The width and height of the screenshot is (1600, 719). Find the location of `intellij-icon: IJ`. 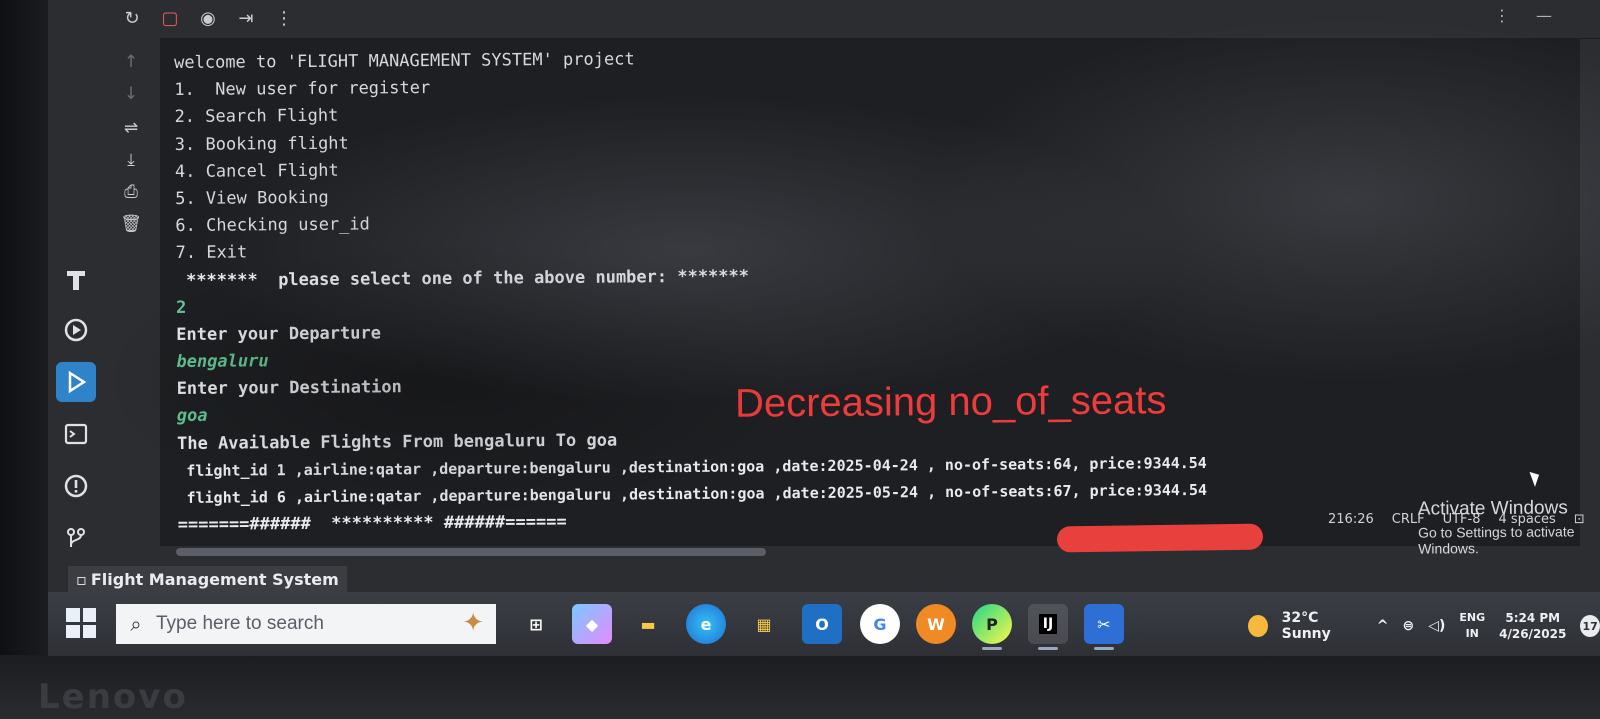

intellij-icon: IJ is located at coordinates (1048, 627).